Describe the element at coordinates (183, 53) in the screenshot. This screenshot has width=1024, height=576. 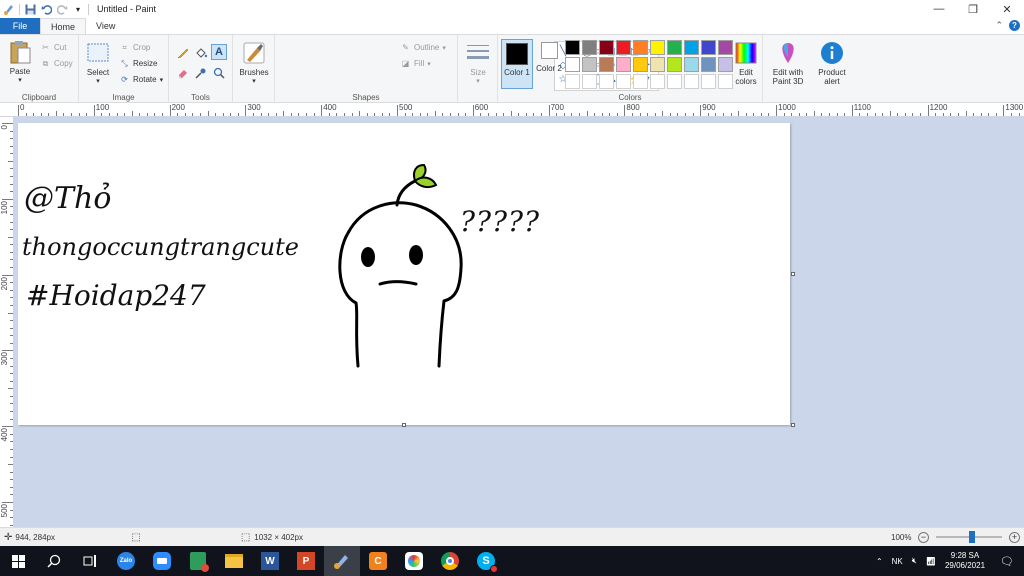
I see `pencil-tool` at that location.